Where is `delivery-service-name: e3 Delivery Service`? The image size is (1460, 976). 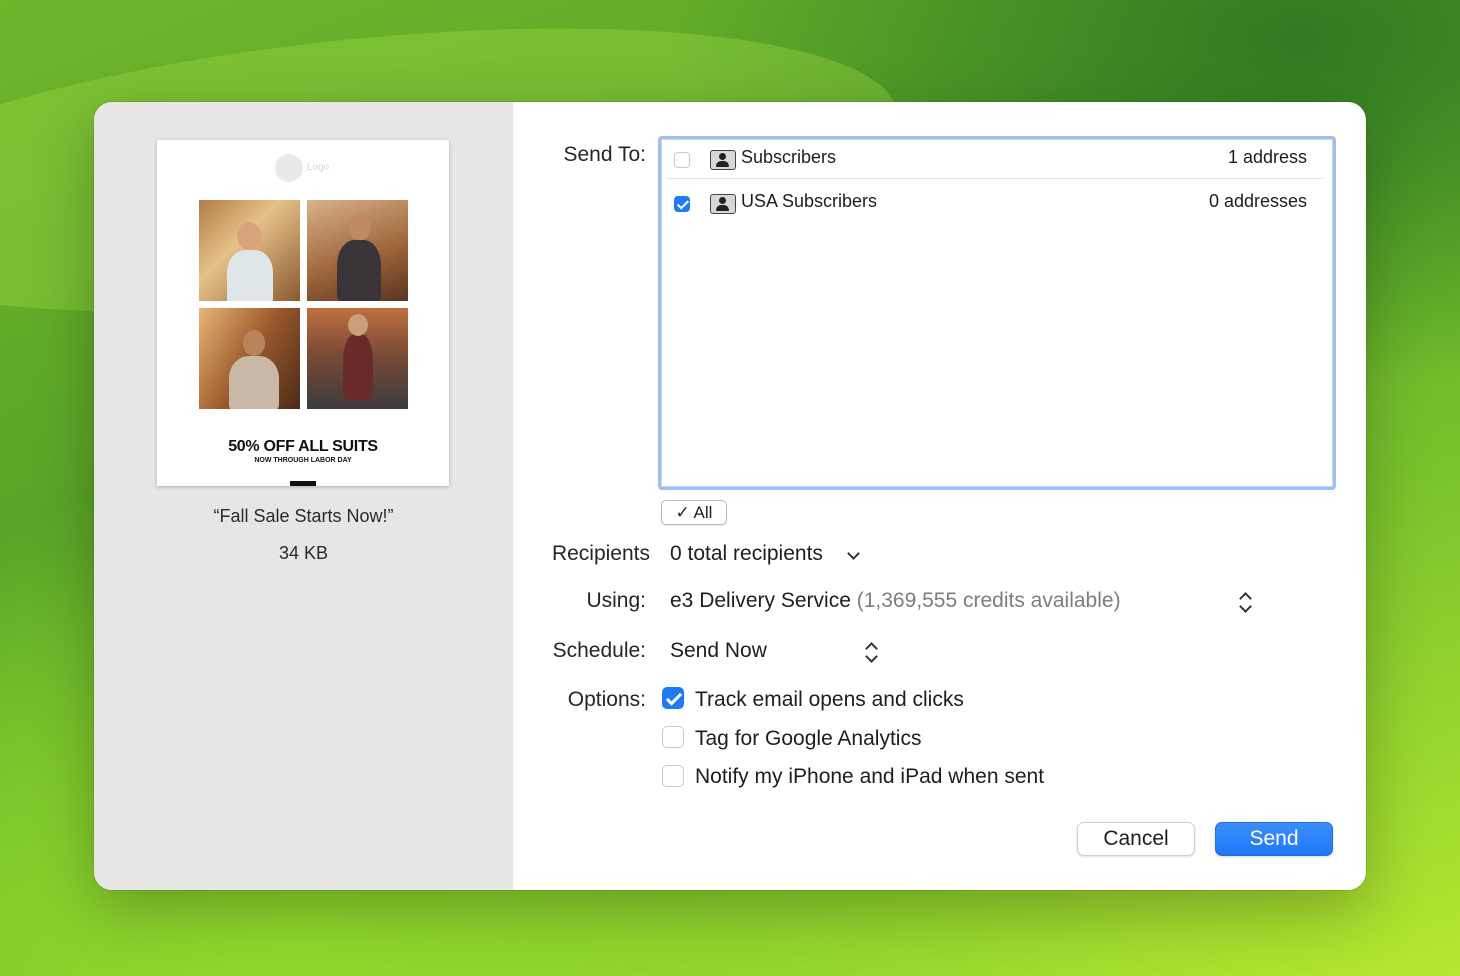
delivery-service-name: e3 Delivery Service is located at coordinates (760, 600).